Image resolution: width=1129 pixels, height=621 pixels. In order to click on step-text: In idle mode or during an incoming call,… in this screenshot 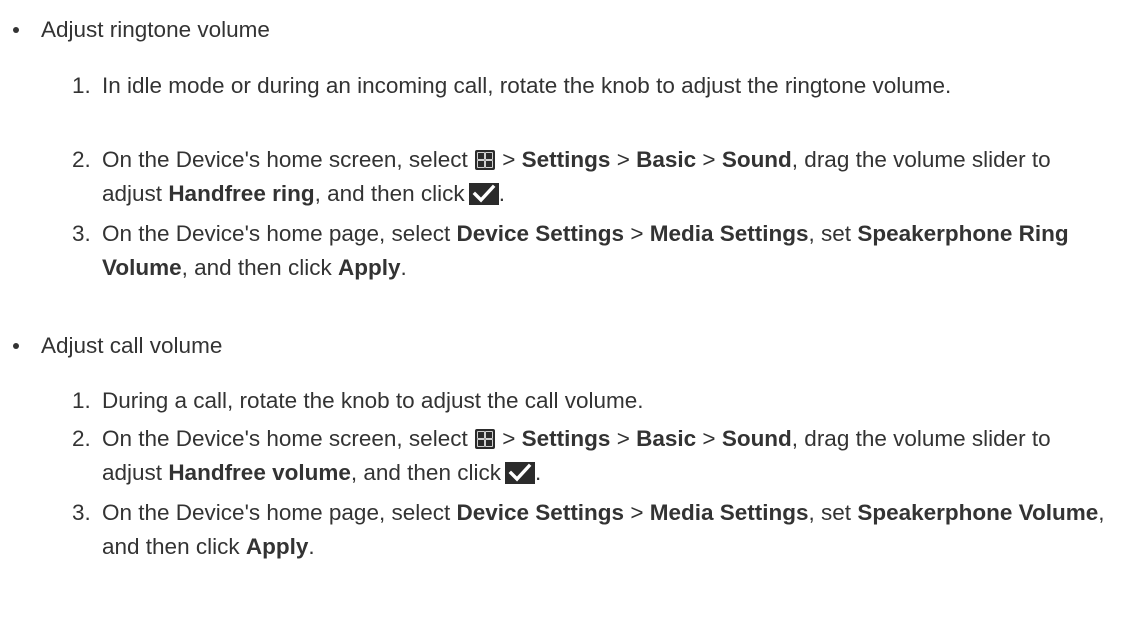, I will do `click(527, 85)`.